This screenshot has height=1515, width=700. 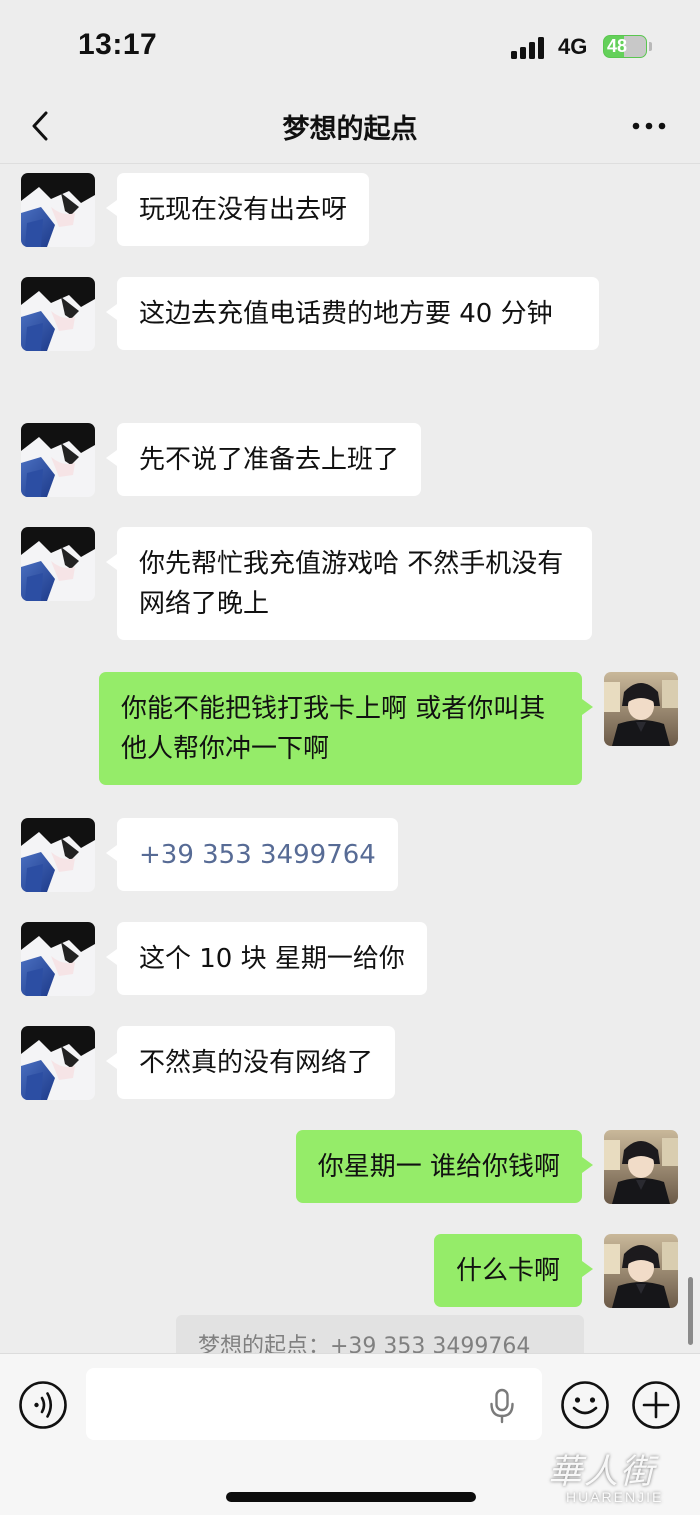 What do you see at coordinates (257, 855) in the screenshot?
I see `phone-number-link: +39 353 3499764` at bounding box center [257, 855].